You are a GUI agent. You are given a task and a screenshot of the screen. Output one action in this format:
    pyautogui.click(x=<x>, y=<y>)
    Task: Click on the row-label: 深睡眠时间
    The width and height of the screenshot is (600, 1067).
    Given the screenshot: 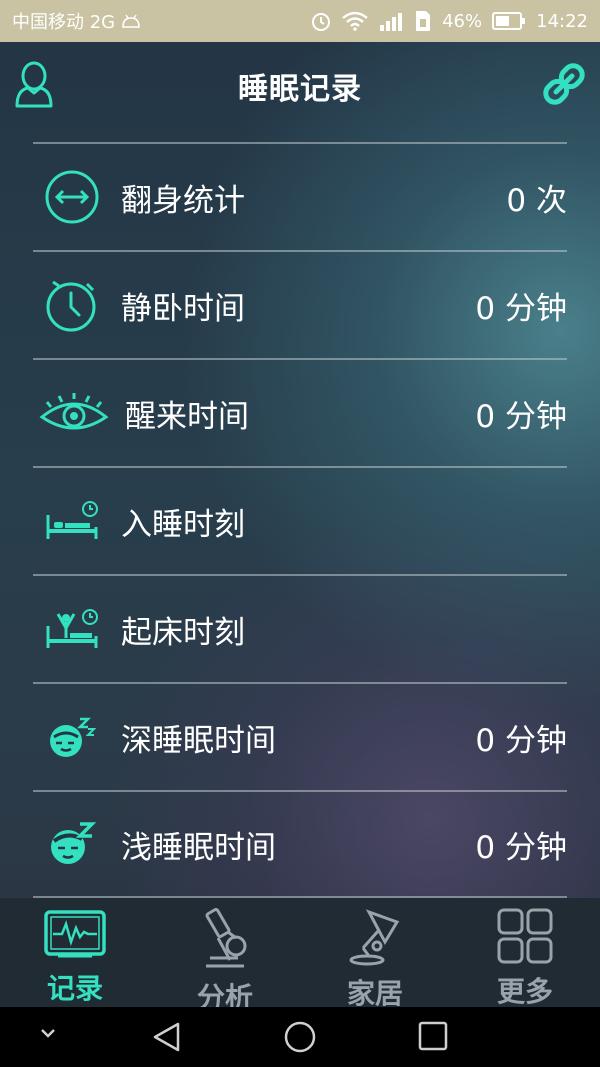 What is the action you would take?
    pyautogui.click(x=198, y=740)
    